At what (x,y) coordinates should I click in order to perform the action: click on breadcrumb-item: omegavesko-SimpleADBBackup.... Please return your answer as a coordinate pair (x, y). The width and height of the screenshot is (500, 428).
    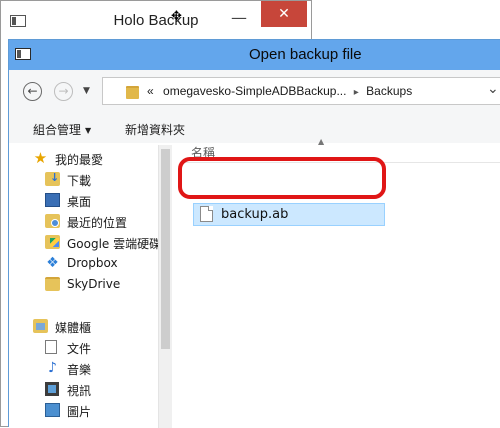
    Looking at the image, I should click on (254, 91).